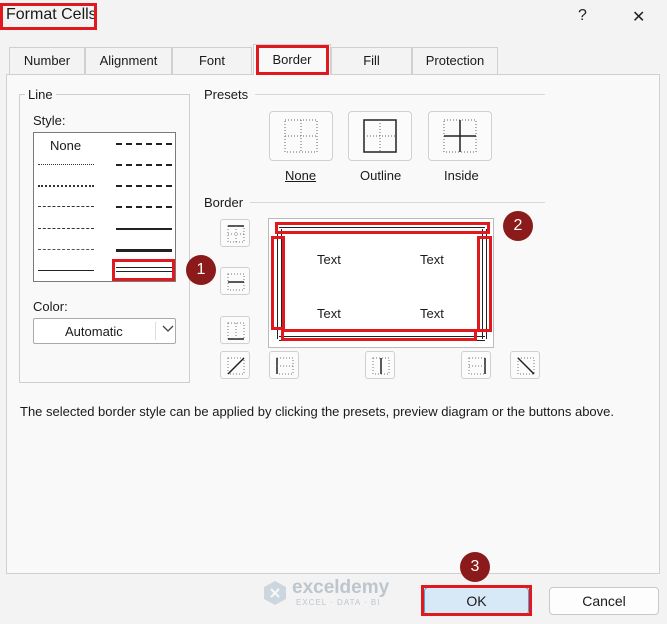  I want to click on border-diagonal-up-button, so click(235, 365).